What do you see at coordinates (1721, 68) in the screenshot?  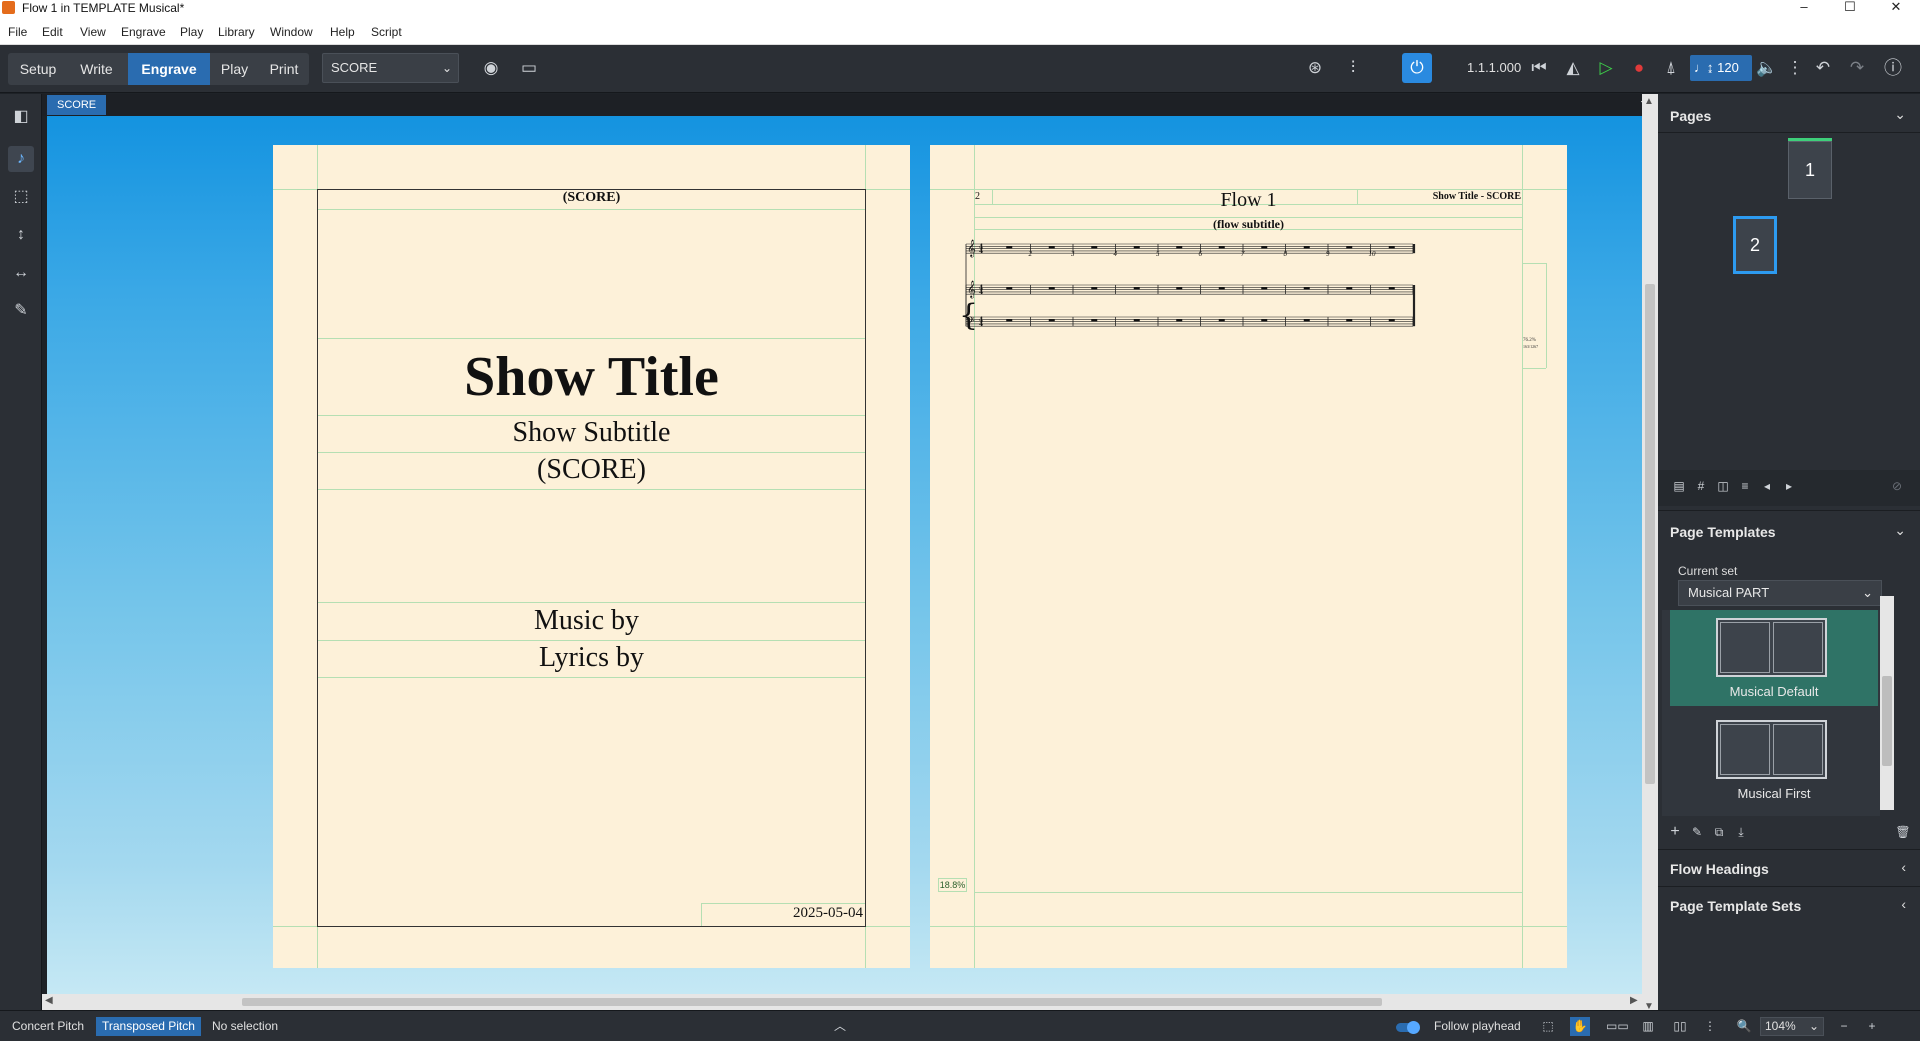 I see `tempo-control: ♩↨ 120` at bounding box center [1721, 68].